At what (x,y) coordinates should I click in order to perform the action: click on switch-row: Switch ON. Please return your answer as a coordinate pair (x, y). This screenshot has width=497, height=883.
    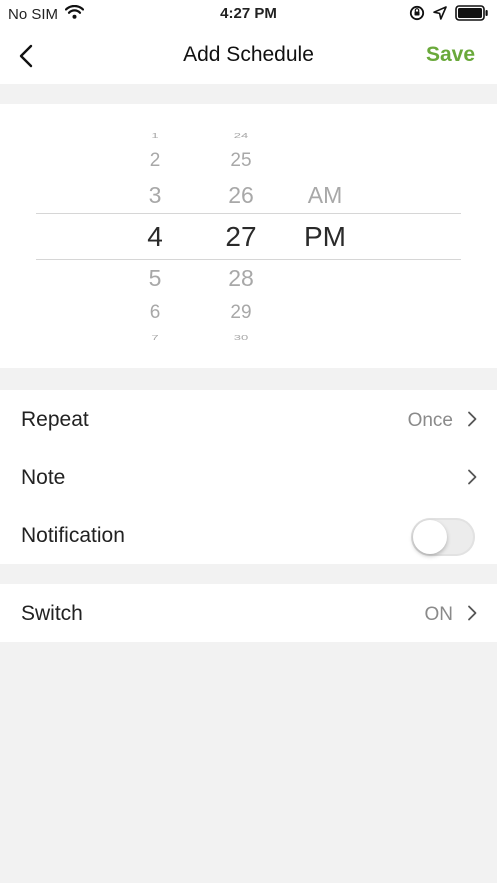
    Looking at the image, I should click on (248, 613).